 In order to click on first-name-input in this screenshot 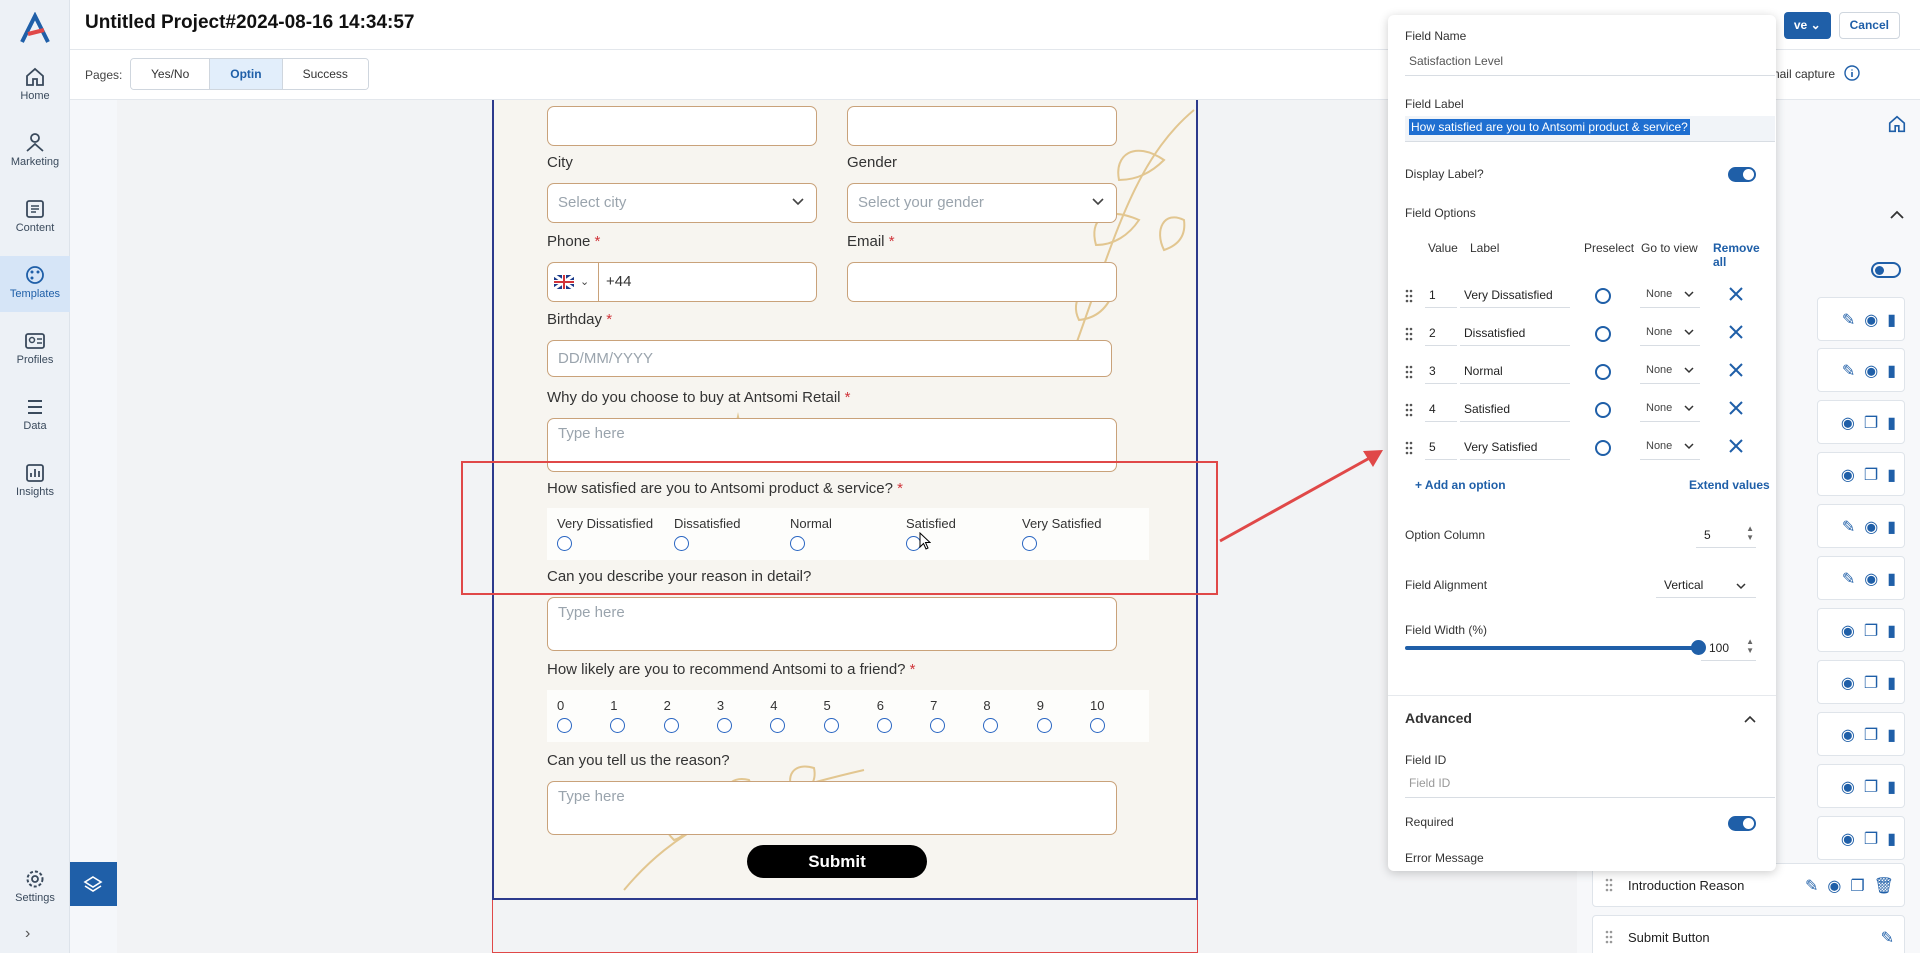, I will do `click(682, 126)`.